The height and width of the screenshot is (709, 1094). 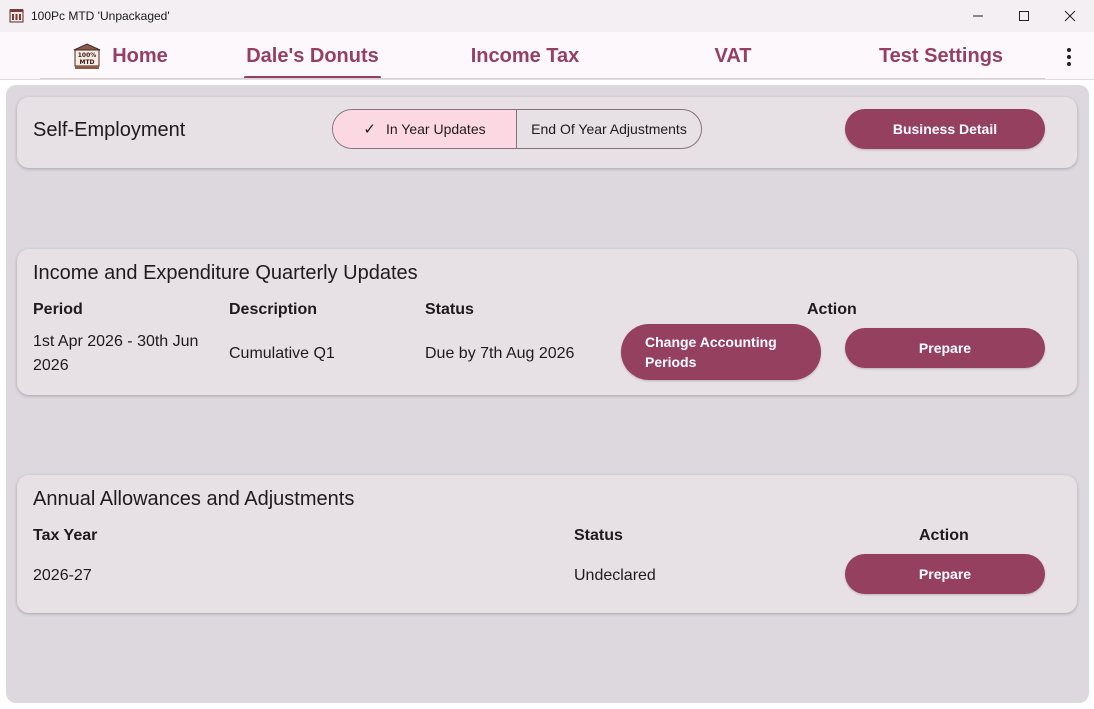 What do you see at coordinates (116, 353) in the screenshot?
I see `period-cell: 1st Apr 2026 - 30th Jun 2026` at bounding box center [116, 353].